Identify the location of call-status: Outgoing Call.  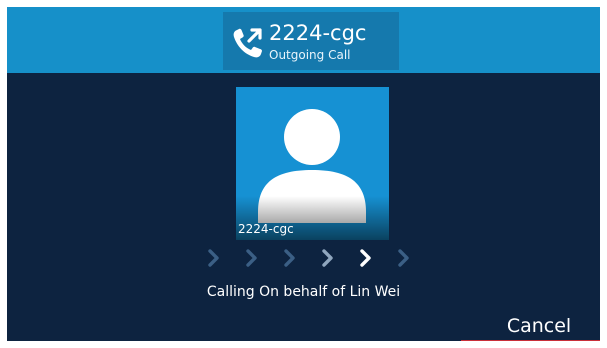
(310, 55).